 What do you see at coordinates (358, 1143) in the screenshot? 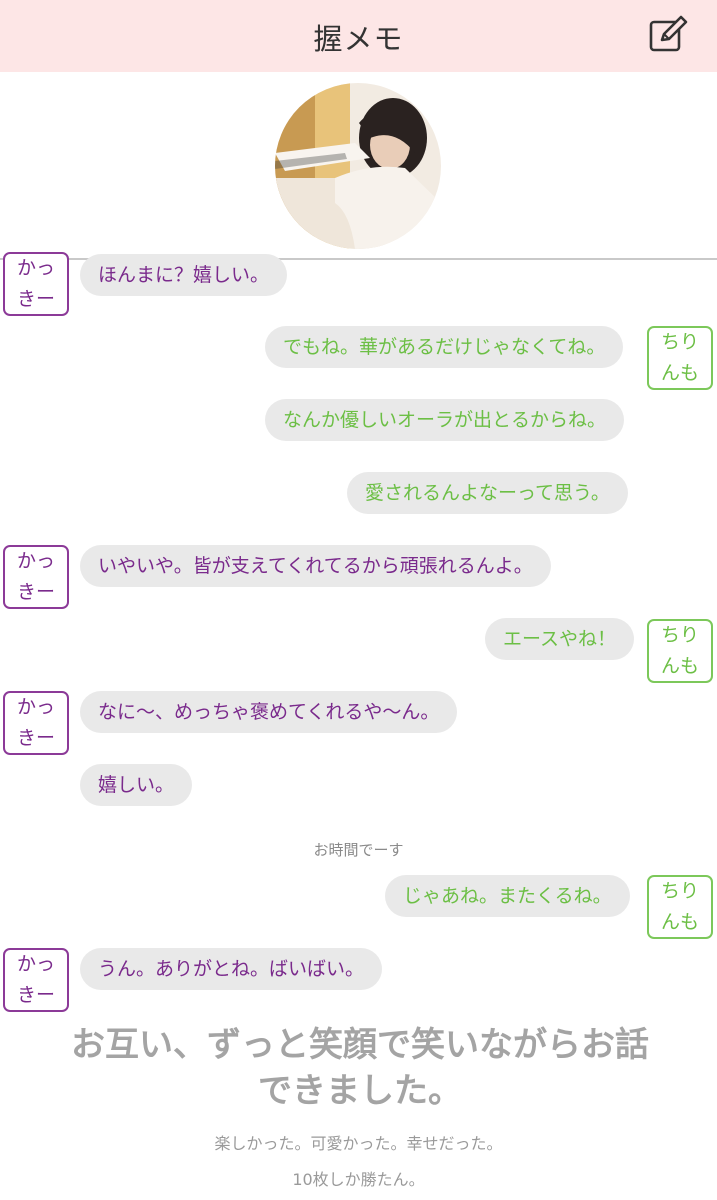
I see `summary-subtext-1: 楽しかった。可愛かった。幸せだった。` at bounding box center [358, 1143].